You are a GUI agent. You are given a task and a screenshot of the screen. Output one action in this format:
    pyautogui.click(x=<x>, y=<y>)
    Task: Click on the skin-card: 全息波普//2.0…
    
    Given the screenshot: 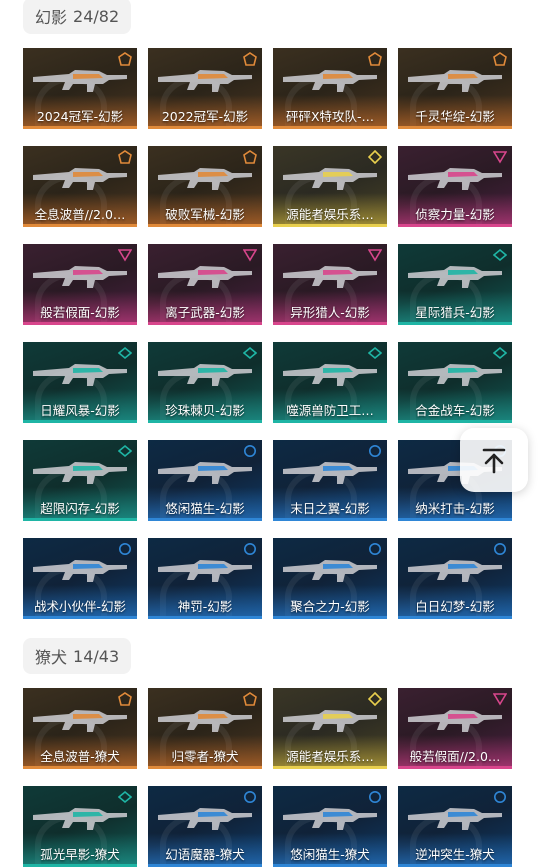 What is the action you would take?
    pyautogui.click(x=80, y=186)
    